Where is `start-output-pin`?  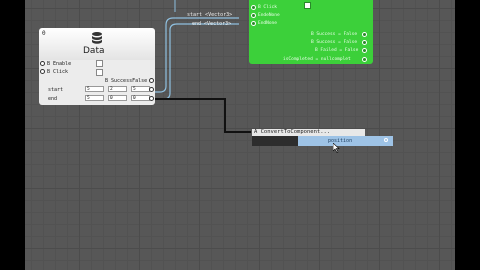 start-output-pin is located at coordinates (151, 89).